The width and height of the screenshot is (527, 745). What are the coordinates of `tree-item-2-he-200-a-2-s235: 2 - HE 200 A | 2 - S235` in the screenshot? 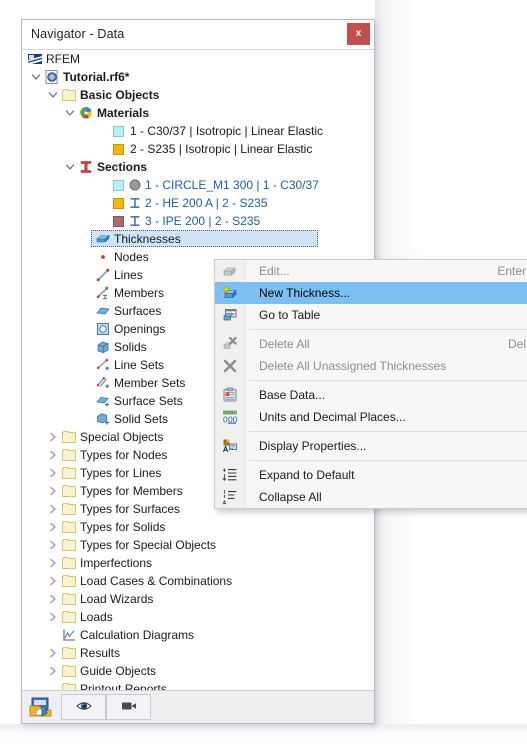 It's located at (198, 203).